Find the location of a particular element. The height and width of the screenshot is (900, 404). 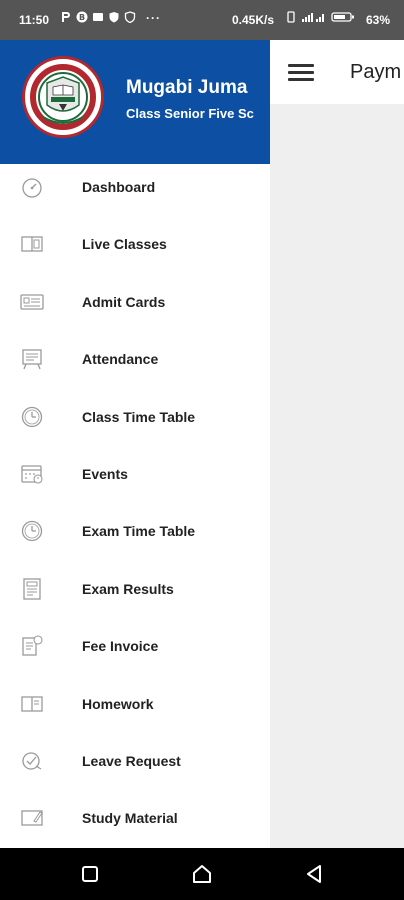

menu-item-label: Homework is located at coordinates (118, 703).